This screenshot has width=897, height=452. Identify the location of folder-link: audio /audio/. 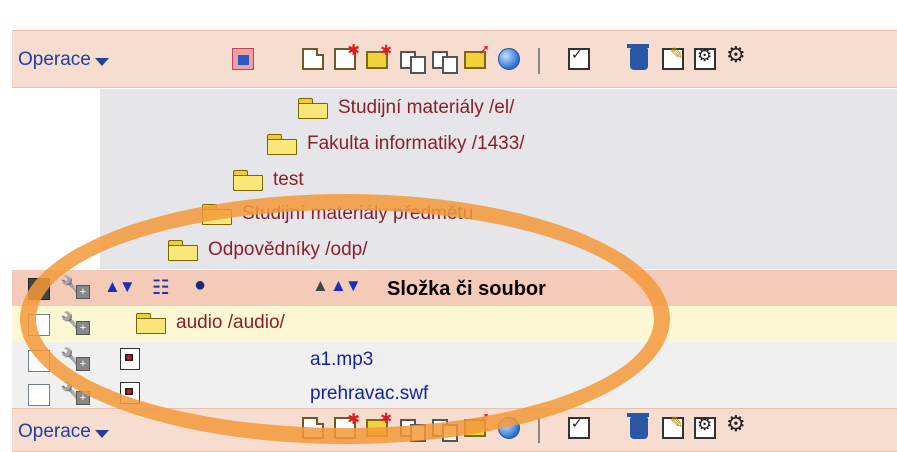
(210, 323).